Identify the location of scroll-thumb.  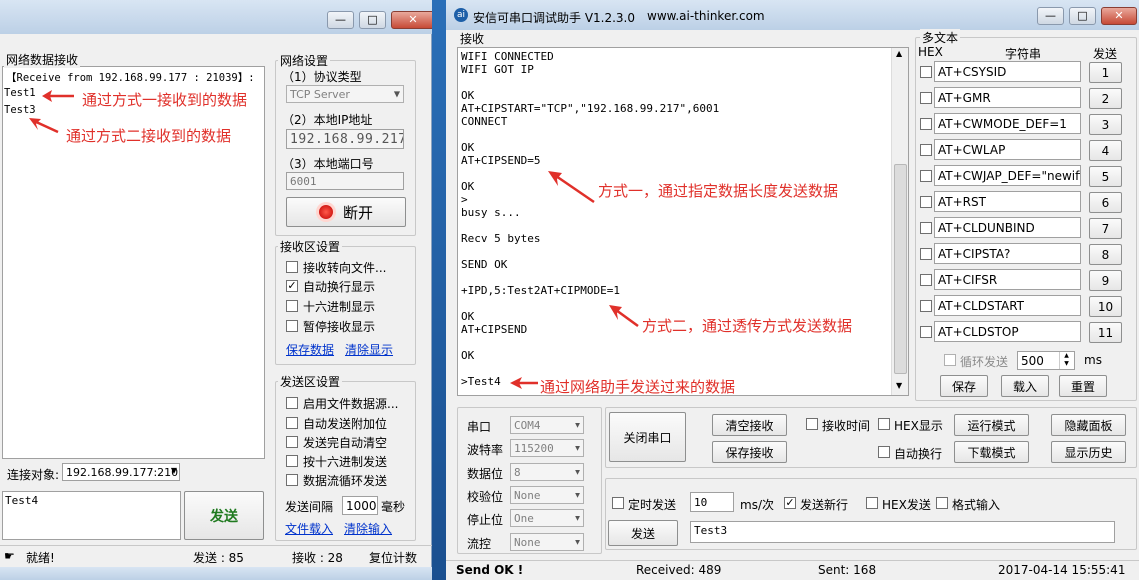
(900, 269).